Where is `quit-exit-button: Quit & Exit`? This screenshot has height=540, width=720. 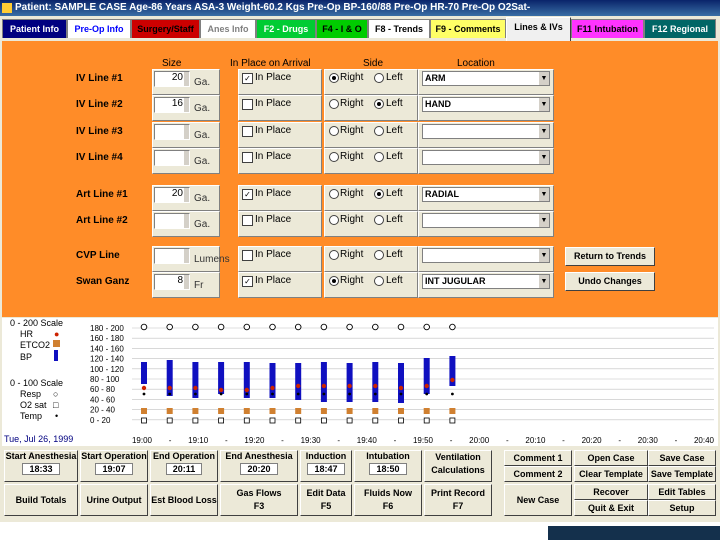 quit-exit-button: Quit & Exit is located at coordinates (611, 508).